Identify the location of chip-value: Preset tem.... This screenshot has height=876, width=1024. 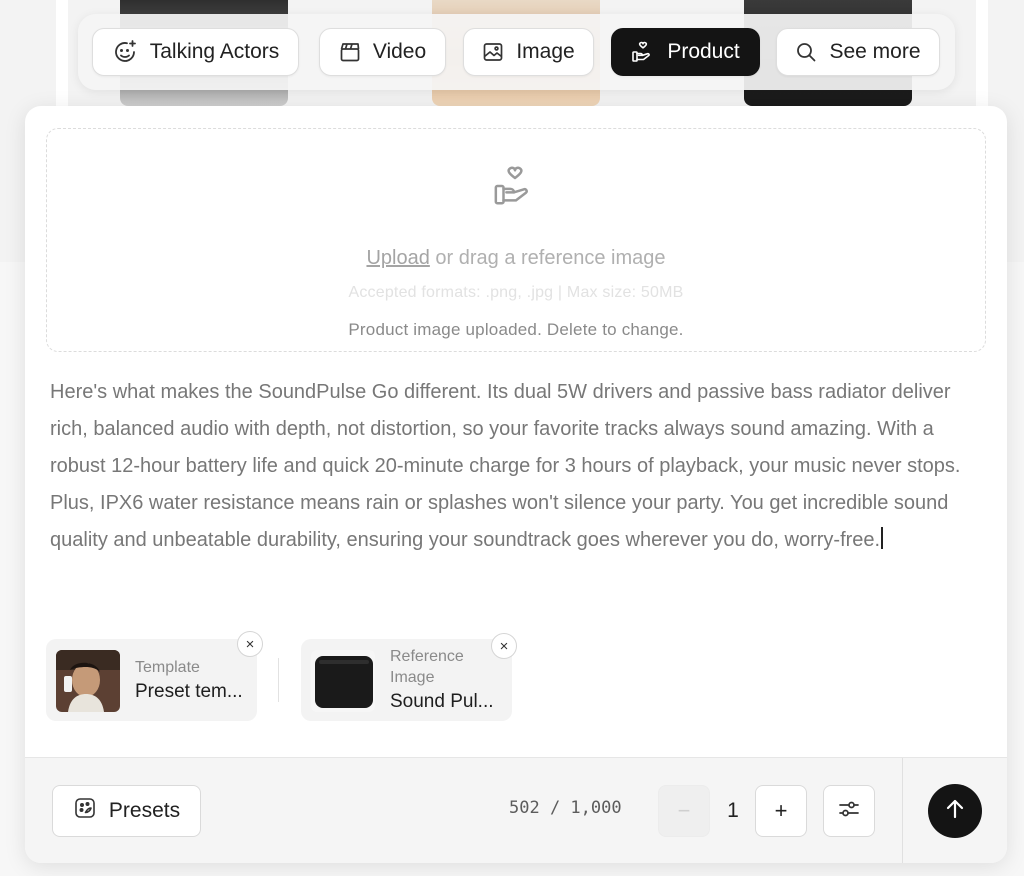
(189, 691).